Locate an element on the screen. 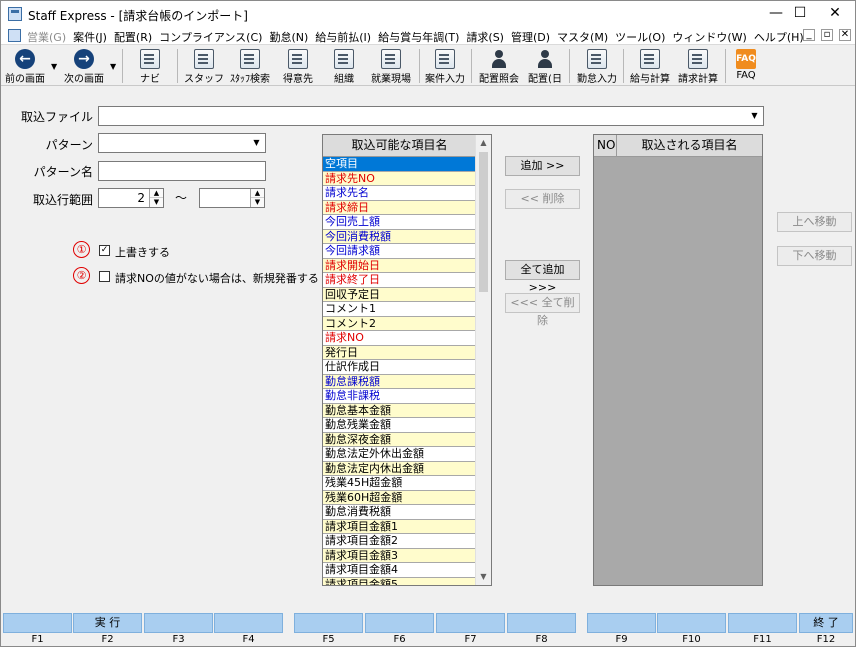 The image size is (856, 647). menu-item: ウィンドウ(W) is located at coordinates (712, 37).